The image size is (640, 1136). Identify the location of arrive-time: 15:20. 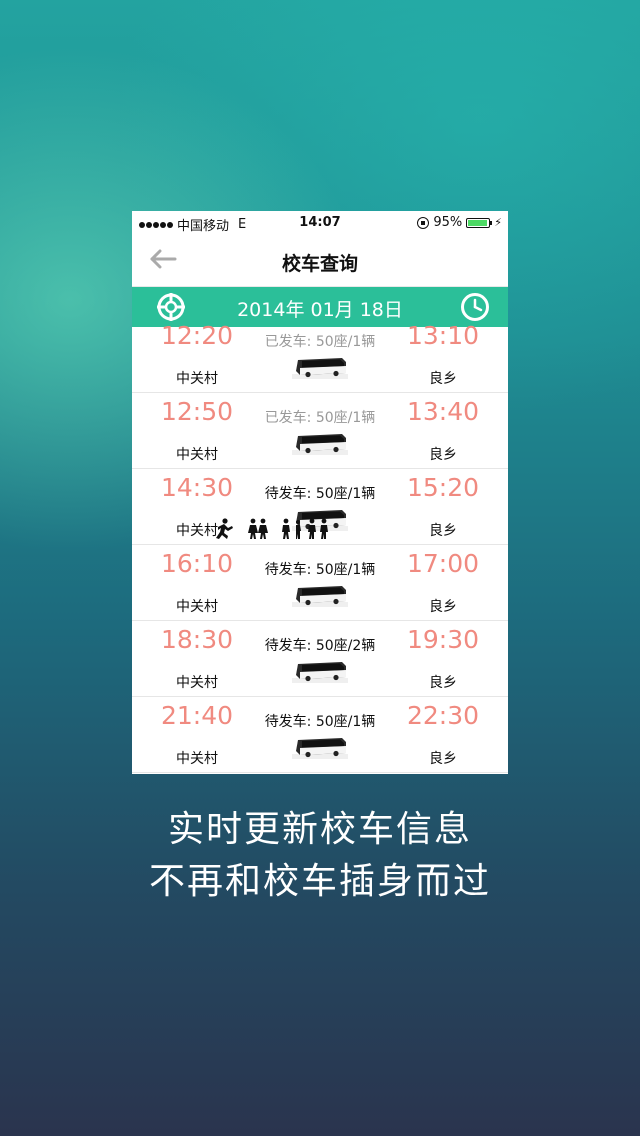
(443, 487).